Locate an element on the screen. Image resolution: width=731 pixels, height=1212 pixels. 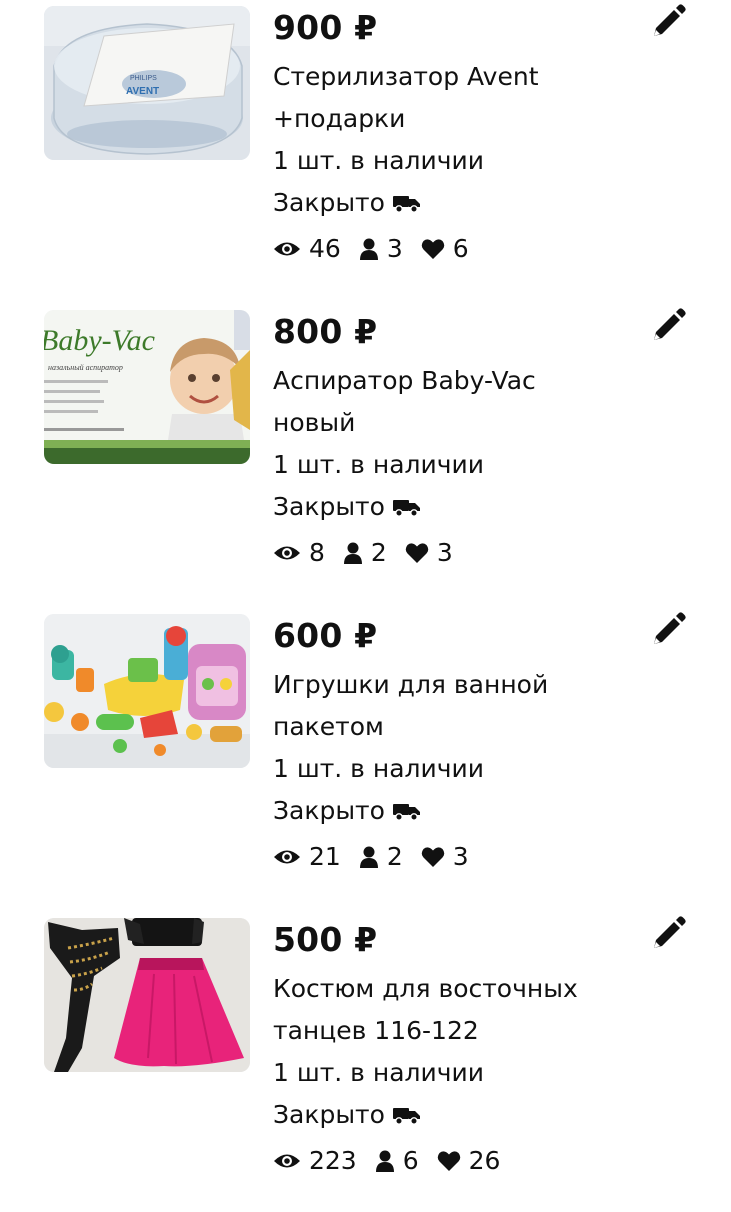
contacts-stat: 3 is located at coordinates (381, 249).